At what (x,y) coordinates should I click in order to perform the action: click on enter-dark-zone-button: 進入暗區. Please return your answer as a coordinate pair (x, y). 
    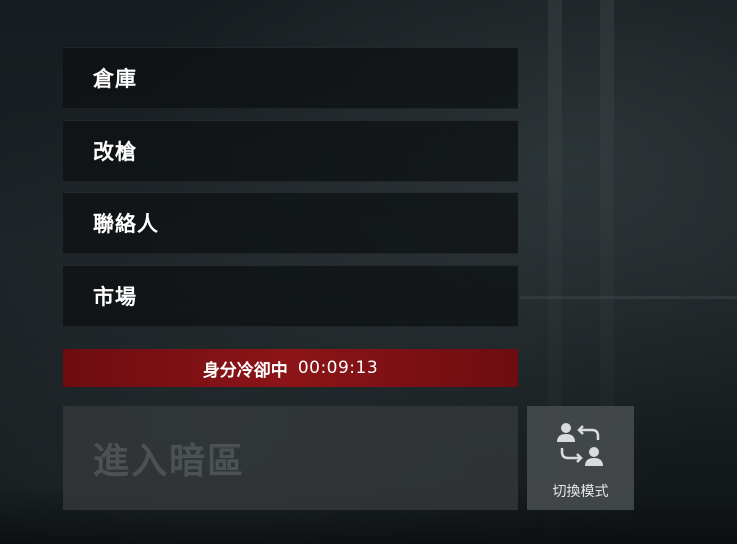
    Looking at the image, I should click on (290, 458).